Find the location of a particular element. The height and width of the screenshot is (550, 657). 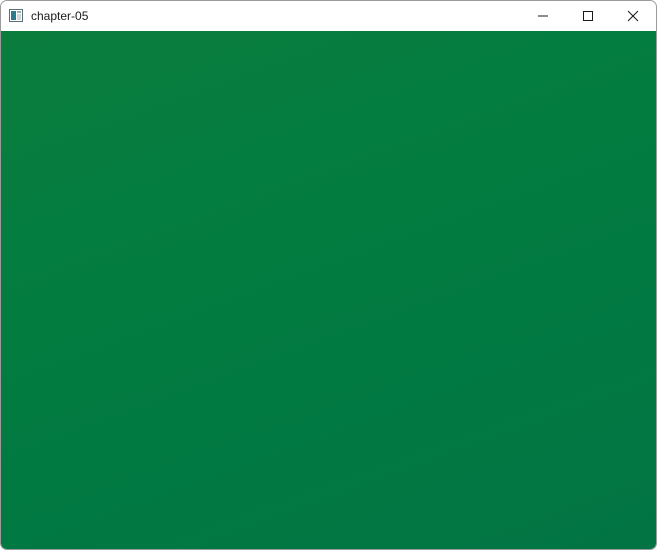

app-icon is located at coordinates (16, 15).